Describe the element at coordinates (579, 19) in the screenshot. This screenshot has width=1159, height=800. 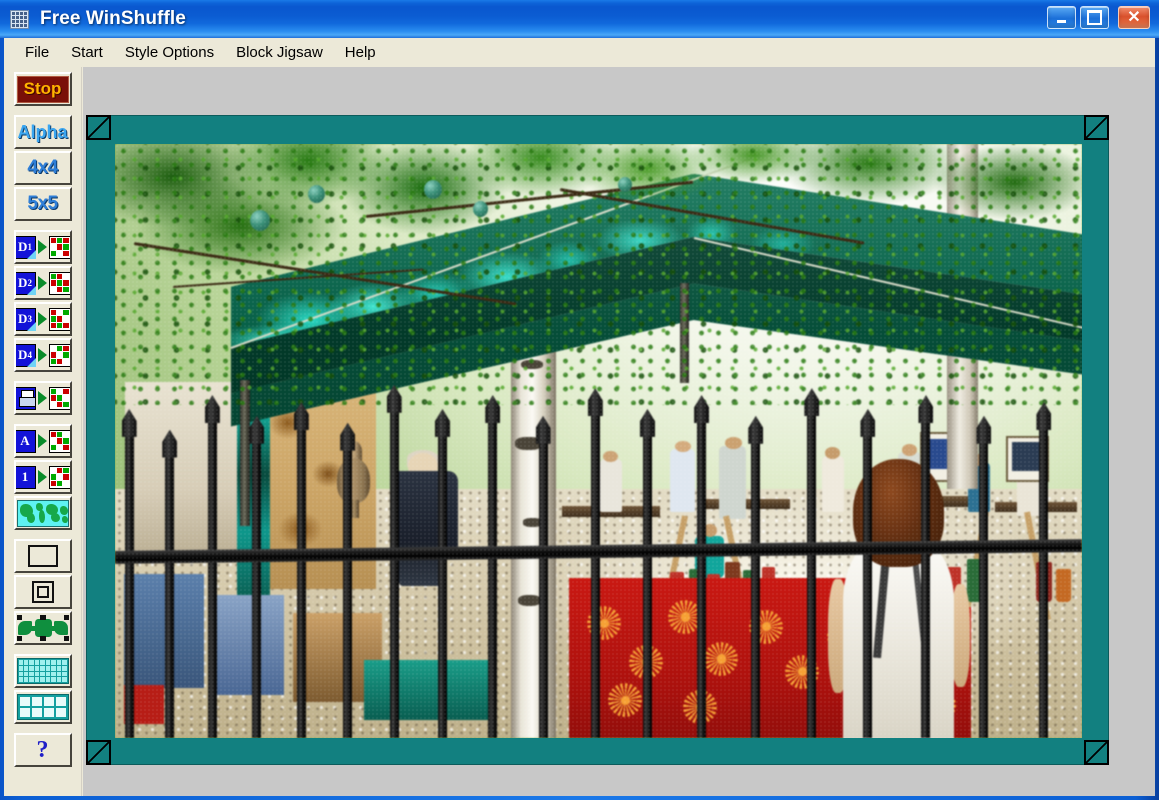
I see `title-bar: Free WinShuffle ✕` at that location.